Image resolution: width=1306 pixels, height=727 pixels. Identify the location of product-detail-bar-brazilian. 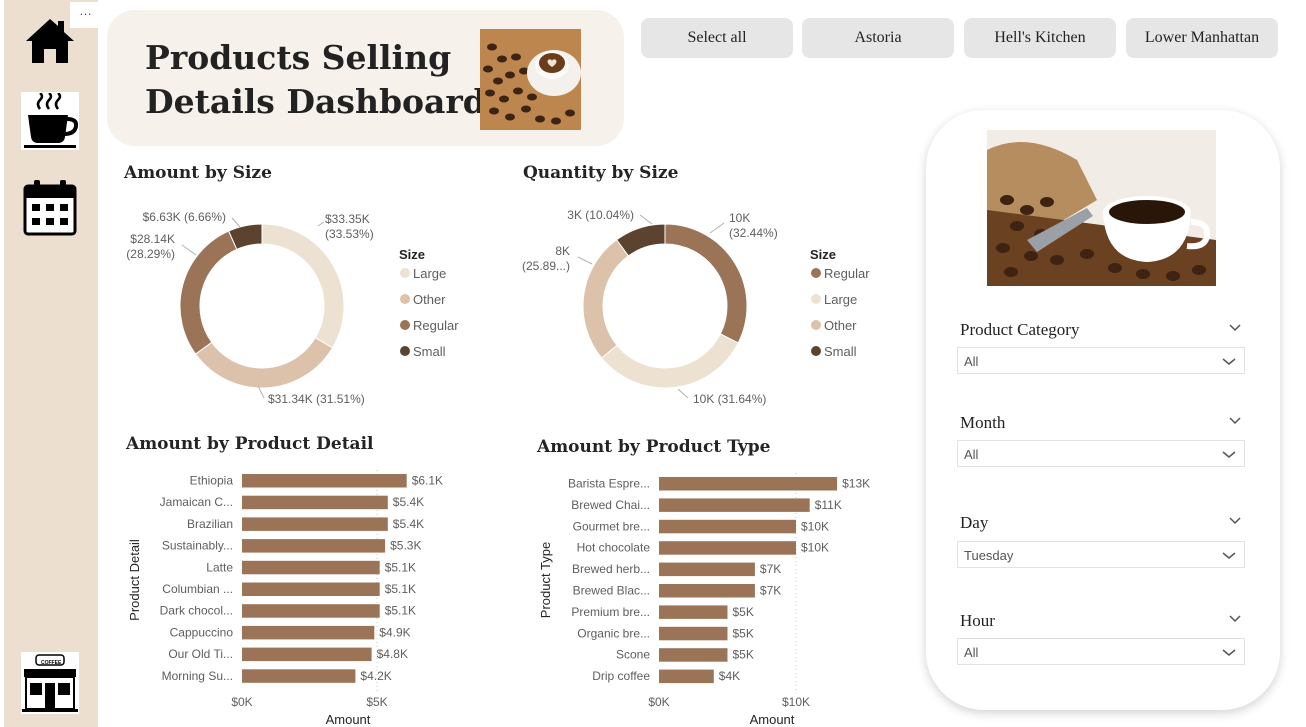
(315, 524).